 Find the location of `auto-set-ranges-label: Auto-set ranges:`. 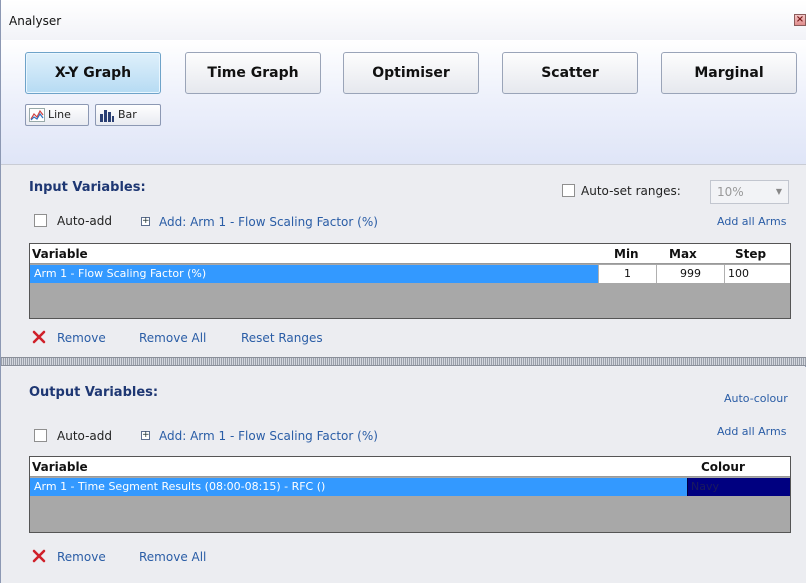

auto-set-ranges-label: Auto-set ranges: is located at coordinates (631, 191).